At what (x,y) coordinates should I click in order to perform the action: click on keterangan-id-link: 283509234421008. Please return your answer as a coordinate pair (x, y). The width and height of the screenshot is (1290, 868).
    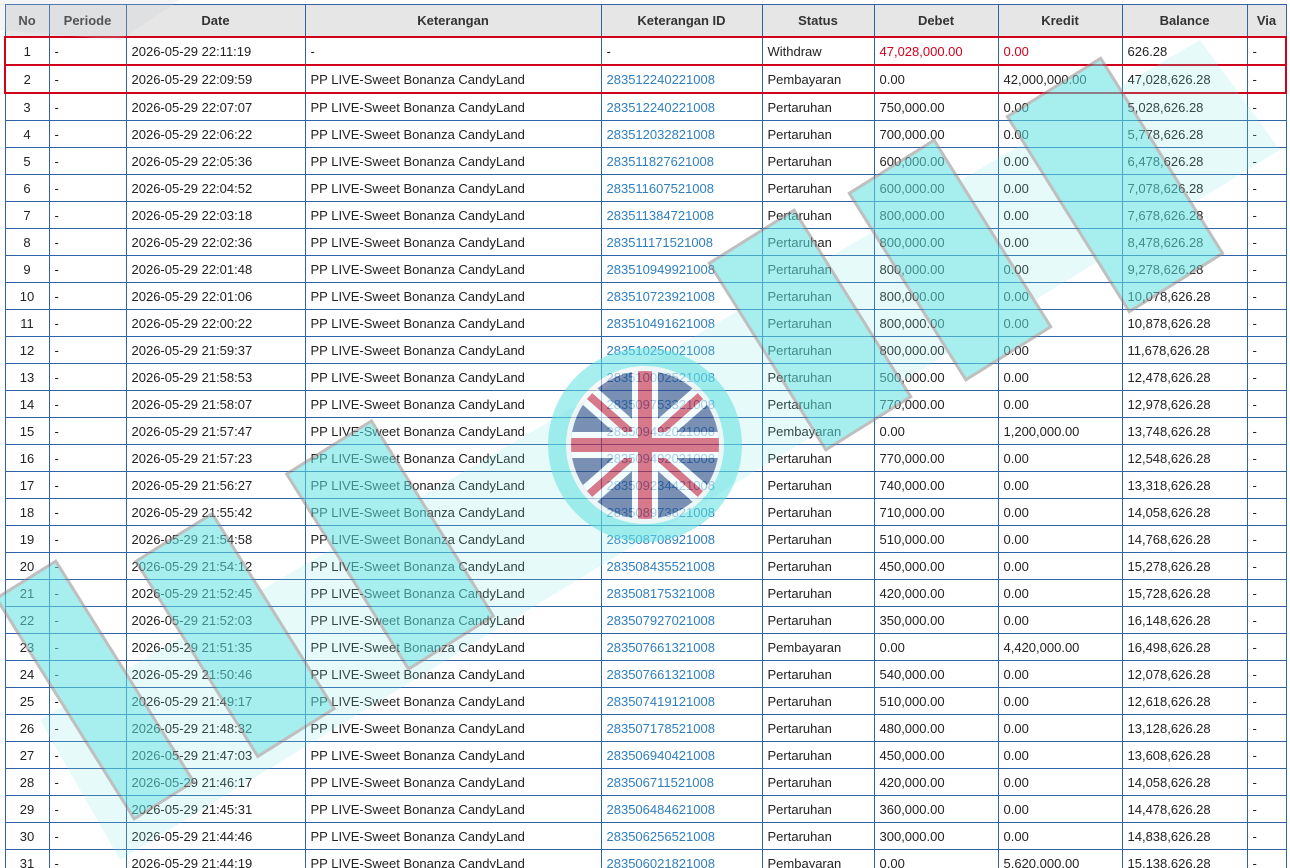
    Looking at the image, I should click on (681, 485).